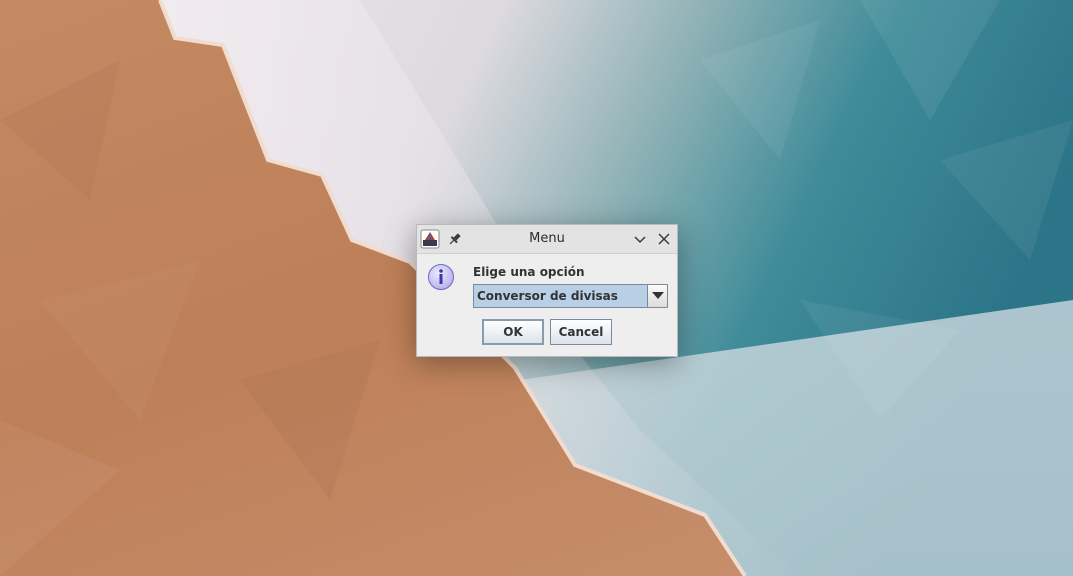 The image size is (1073, 576). I want to click on cancel-button: Cancel, so click(581, 332).